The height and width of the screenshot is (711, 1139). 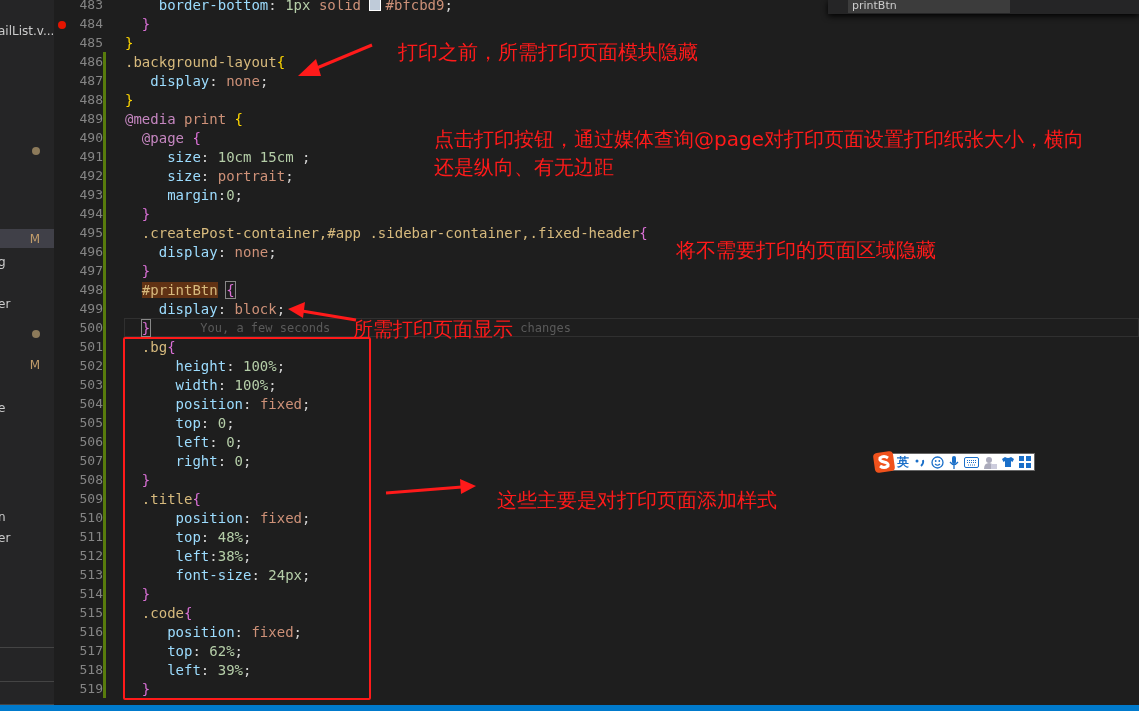 What do you see at coordinates (243, 80) in the screenshot?
I see `code-token: none` at bounding box center [243, 80].